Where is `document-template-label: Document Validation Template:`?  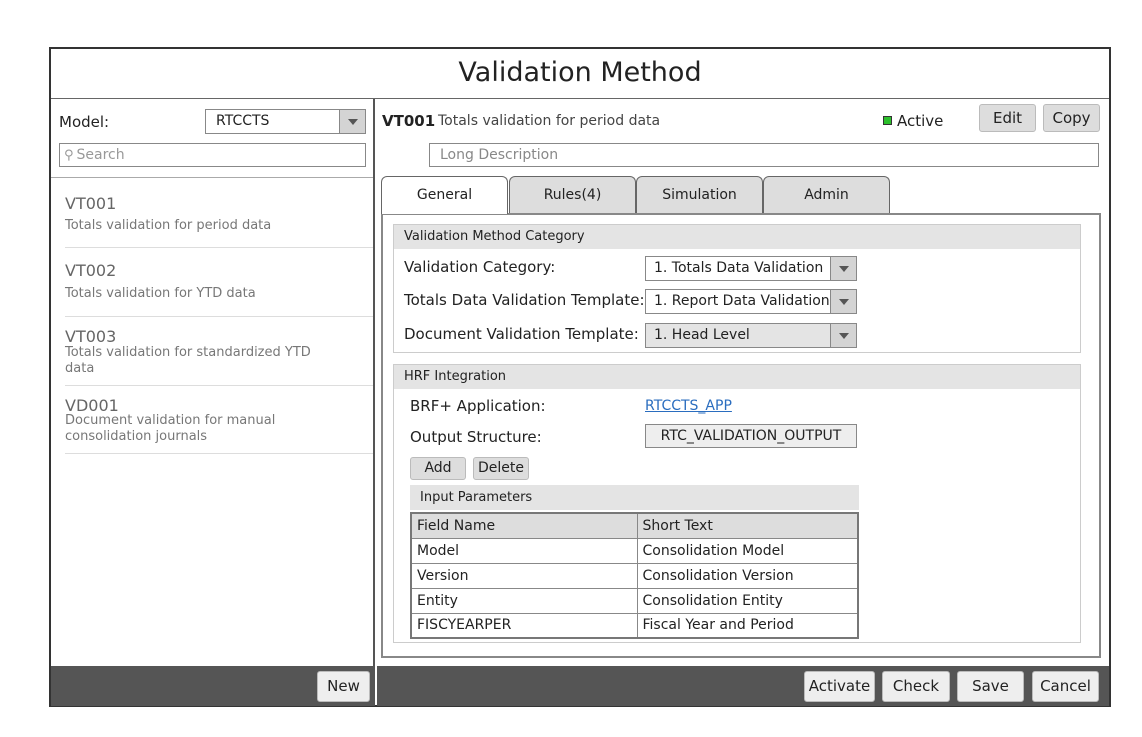
document-template-label: Document Validation Template: is located at coordinates (521, 334).